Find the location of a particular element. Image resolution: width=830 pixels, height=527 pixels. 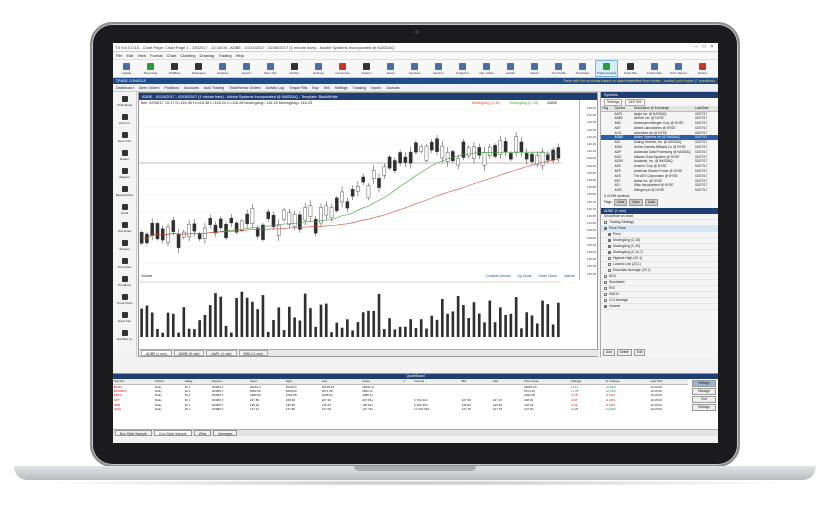

toolbar-button-hill-rpt-: Hill Rpt. is located at coordinates (294, 68).